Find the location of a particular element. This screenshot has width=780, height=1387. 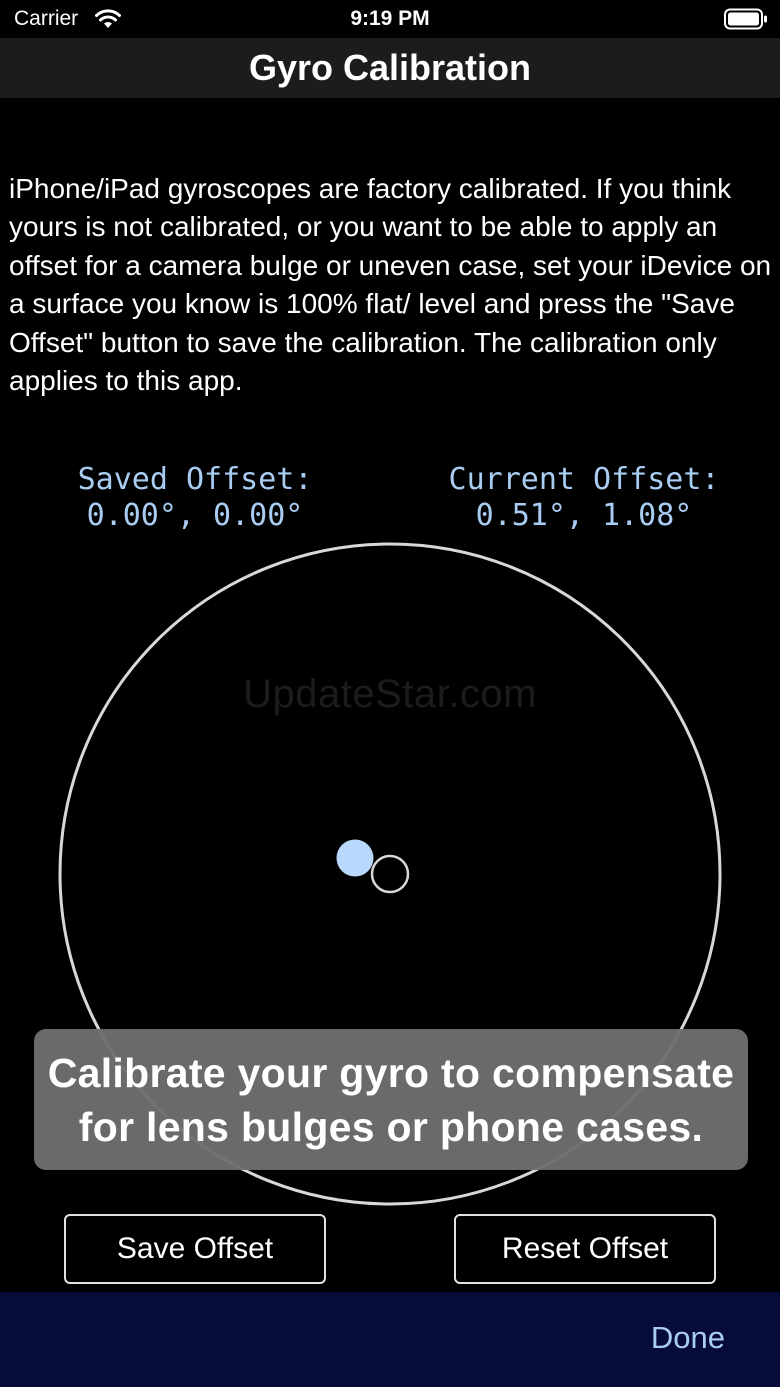

watermark: UpdateStar.com is located at coordinates (390, 694).